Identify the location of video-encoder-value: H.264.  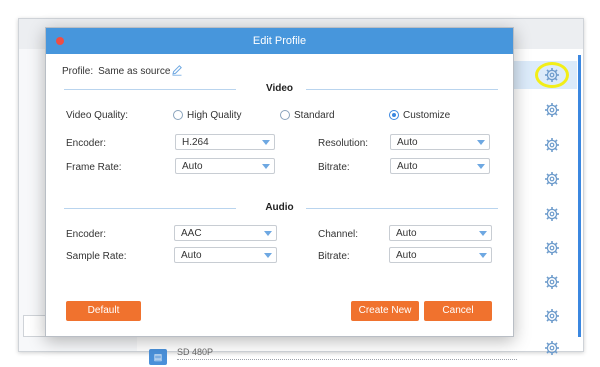
(195, 142).